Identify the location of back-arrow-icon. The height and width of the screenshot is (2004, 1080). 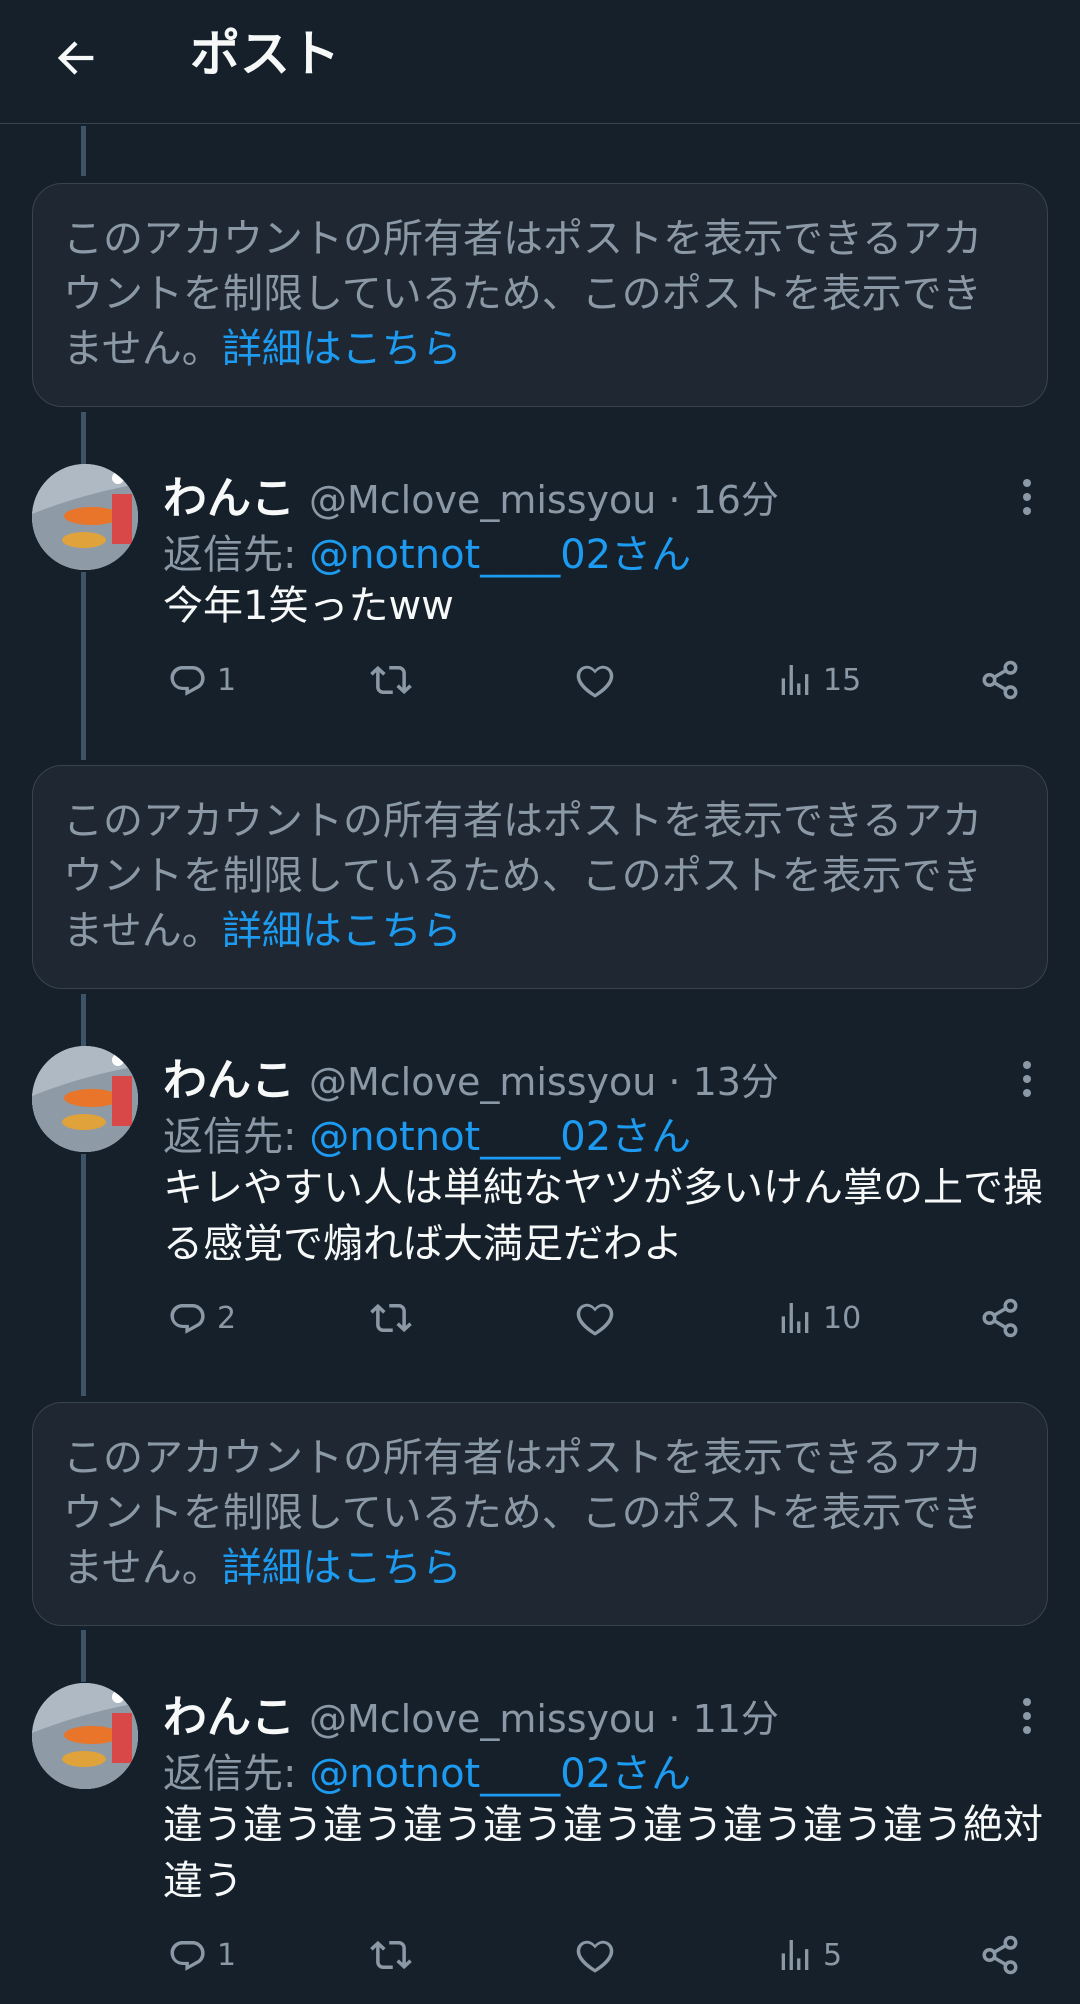
(75, 58).